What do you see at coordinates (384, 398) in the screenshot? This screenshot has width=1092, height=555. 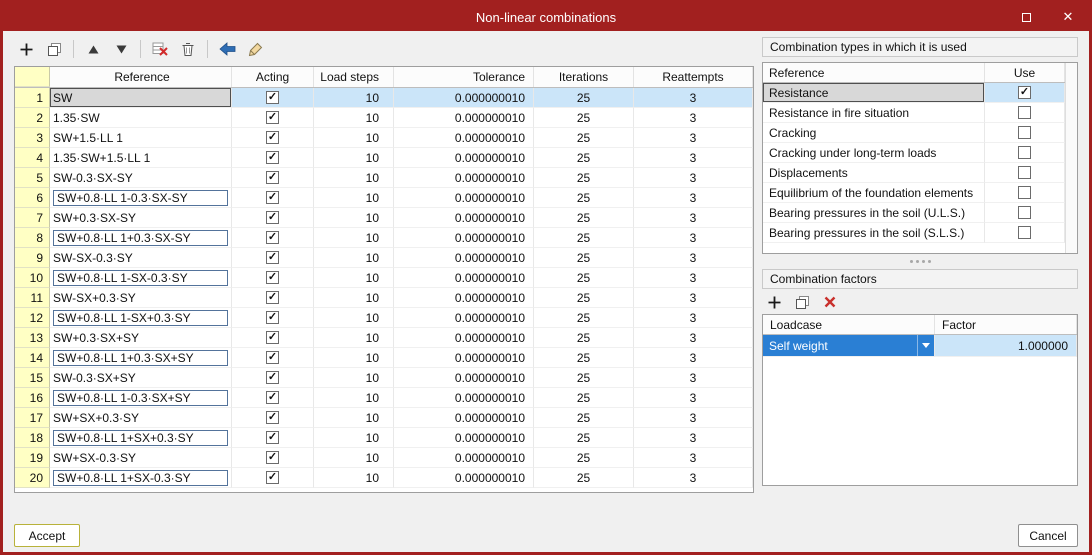 I see `table-row: 16 SW+0.8·LL 1-0.3·SX+SY ✓ 10 0.000000010 25 3` at bounding box center [384, 398].